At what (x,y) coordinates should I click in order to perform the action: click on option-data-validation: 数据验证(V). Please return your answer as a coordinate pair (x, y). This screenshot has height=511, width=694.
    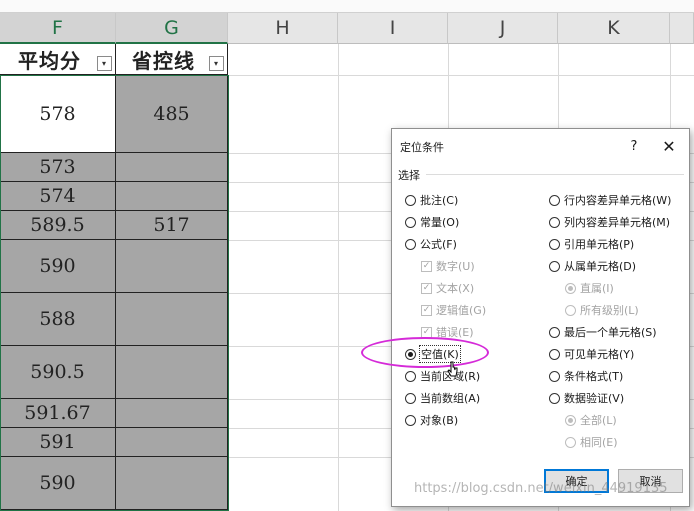
    Looking at the image, I should click on (586, 398).